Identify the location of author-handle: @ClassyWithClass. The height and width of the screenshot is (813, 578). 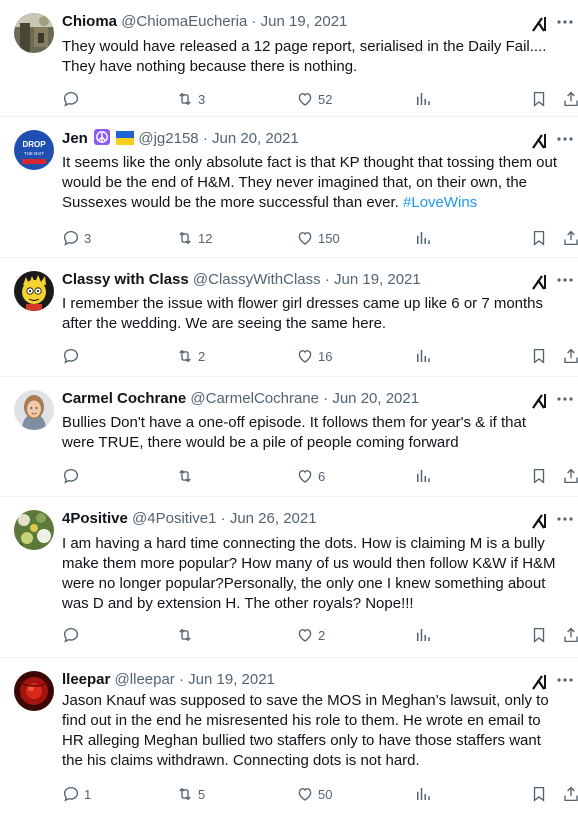
(257, 279).